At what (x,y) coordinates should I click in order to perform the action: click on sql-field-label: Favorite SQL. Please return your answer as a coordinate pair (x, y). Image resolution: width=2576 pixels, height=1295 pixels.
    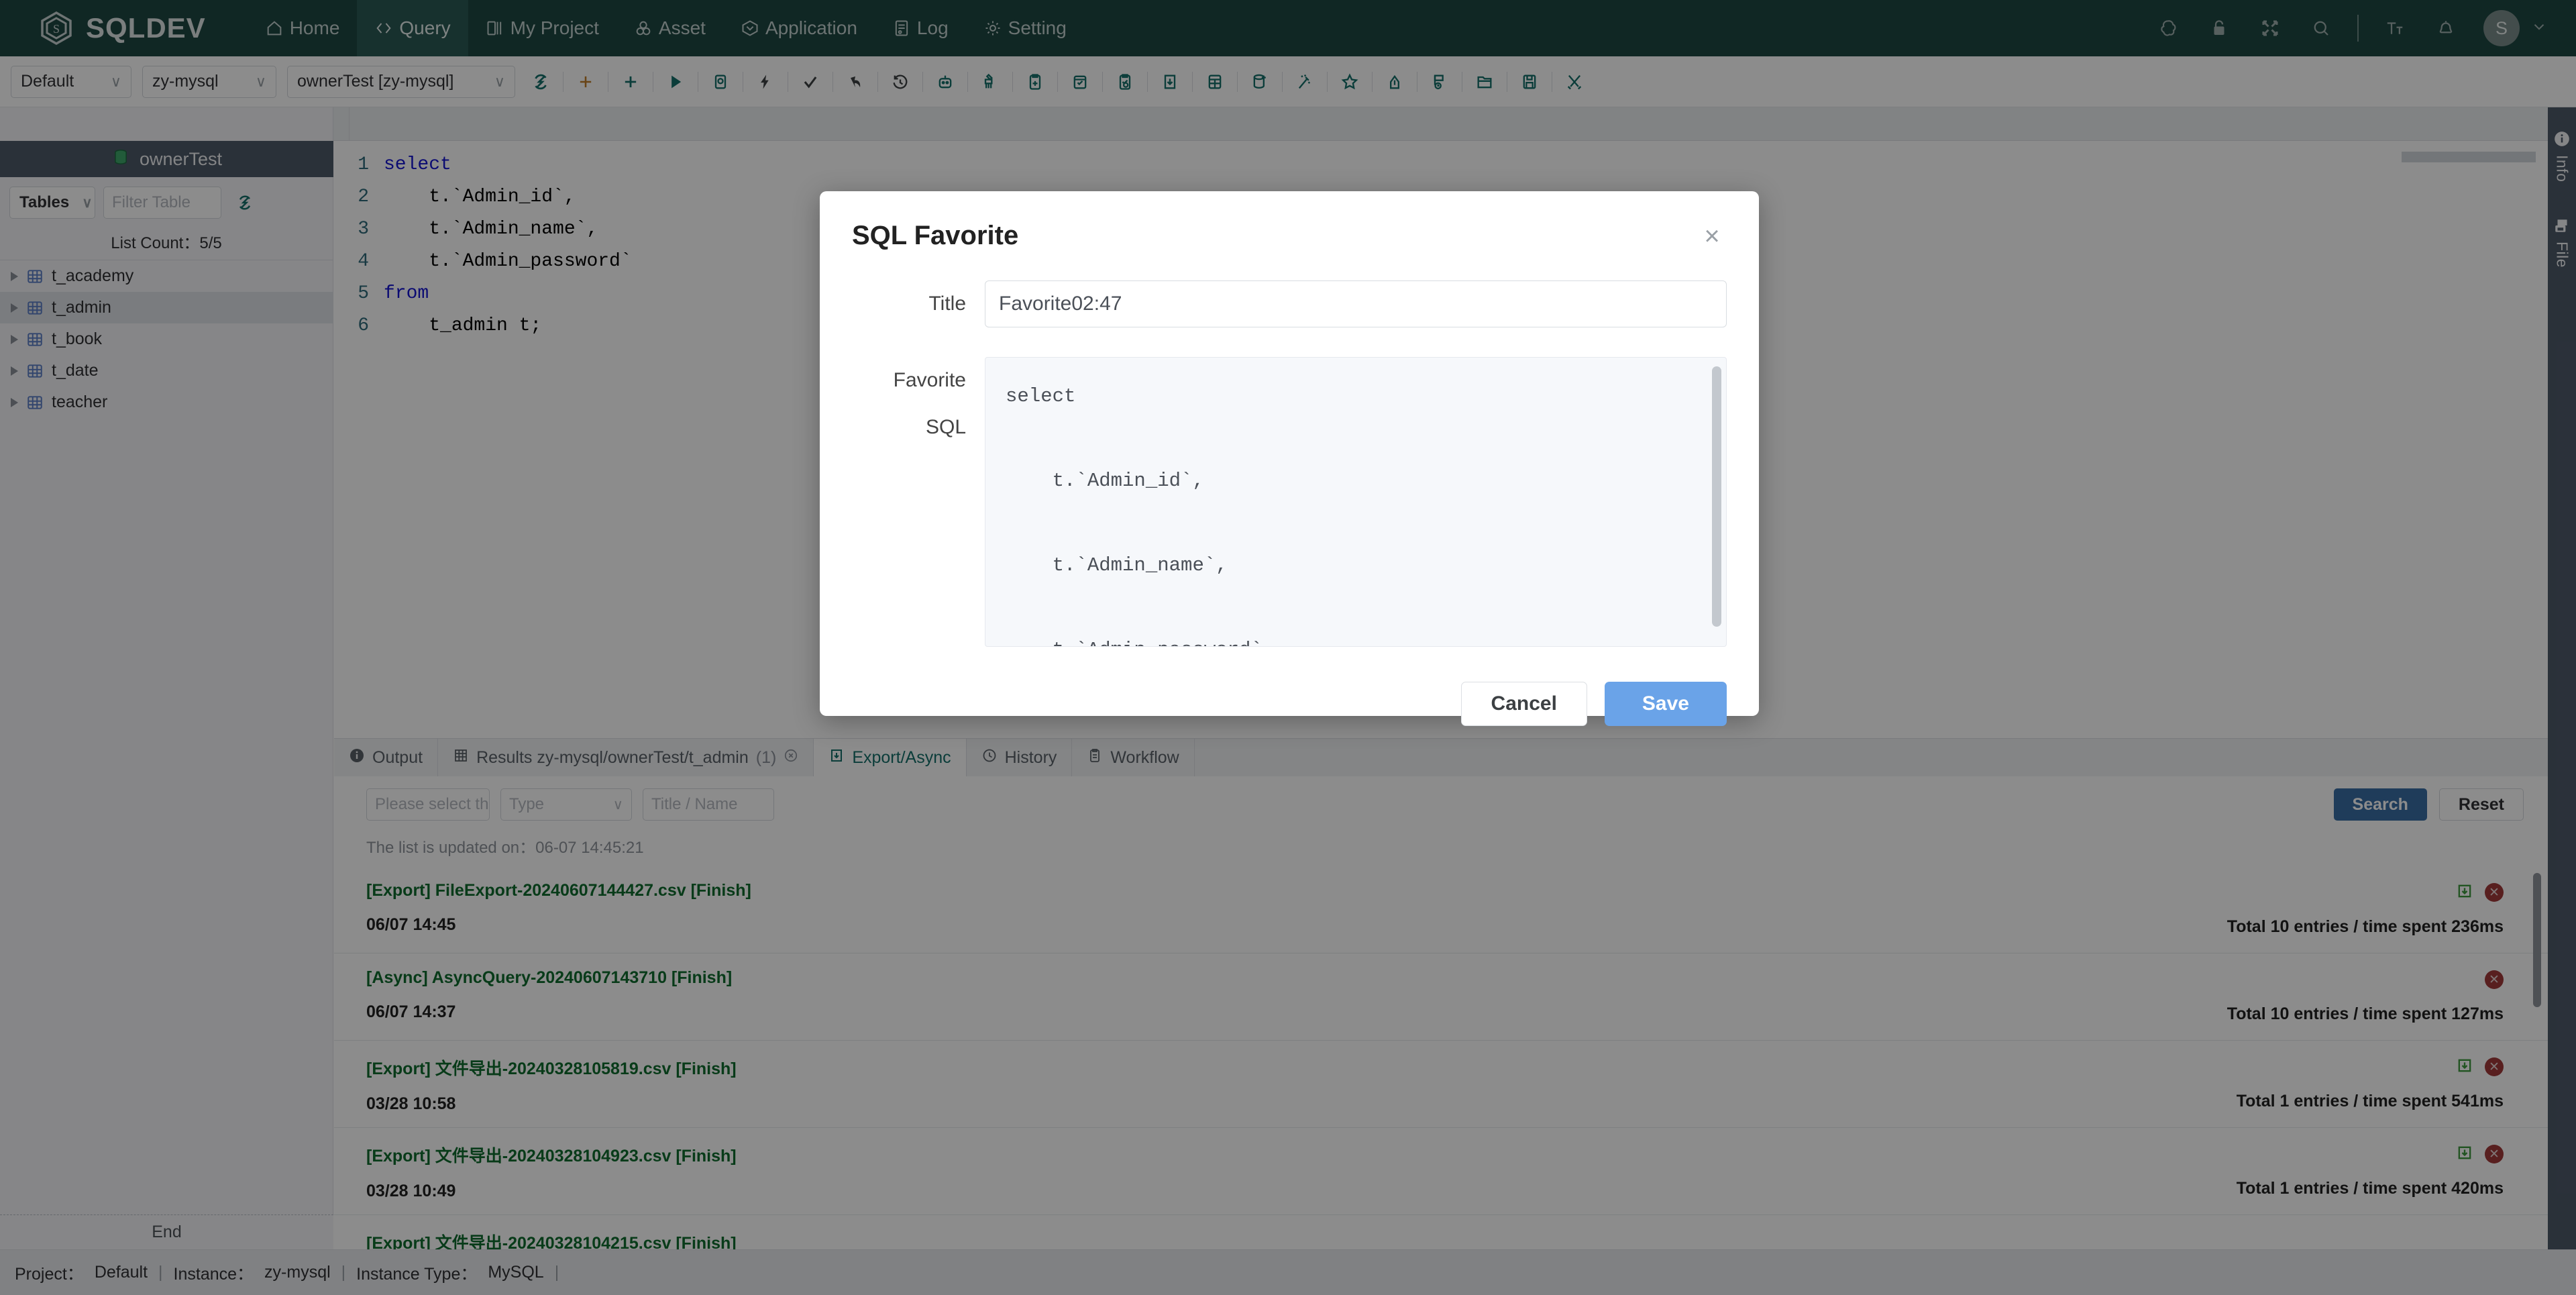
    Looking at the image, I should click on (929, 403).